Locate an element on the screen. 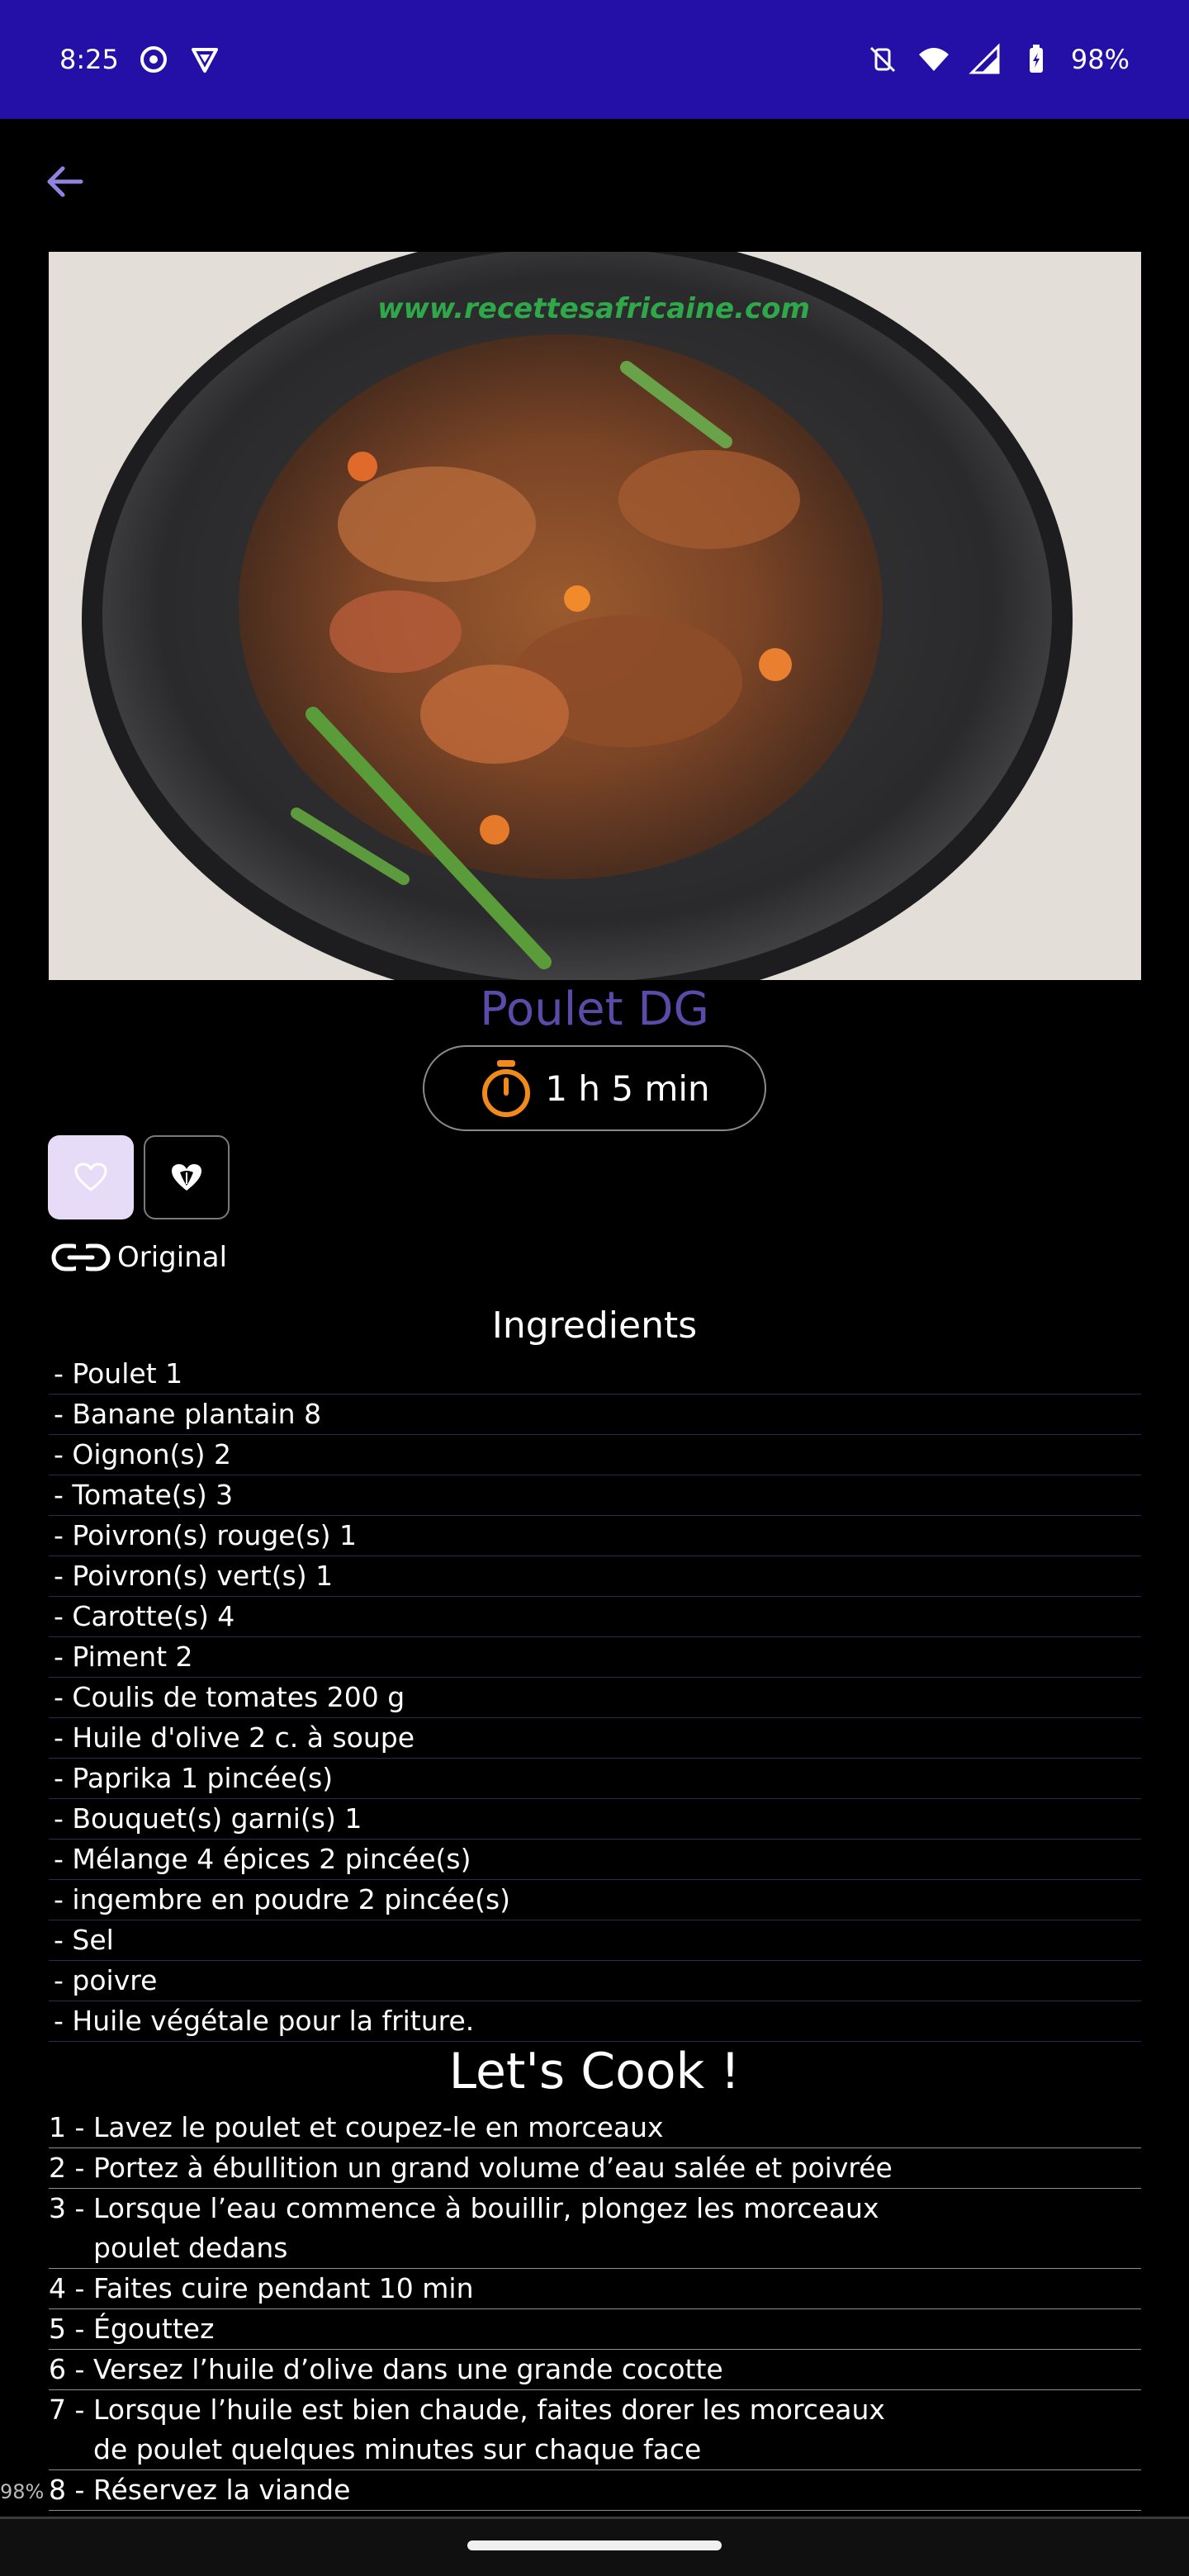 This screenshot has width=1189, height=2576. photo-watermark: www.recettesafricaine.com is located at coordinates (593, 308).